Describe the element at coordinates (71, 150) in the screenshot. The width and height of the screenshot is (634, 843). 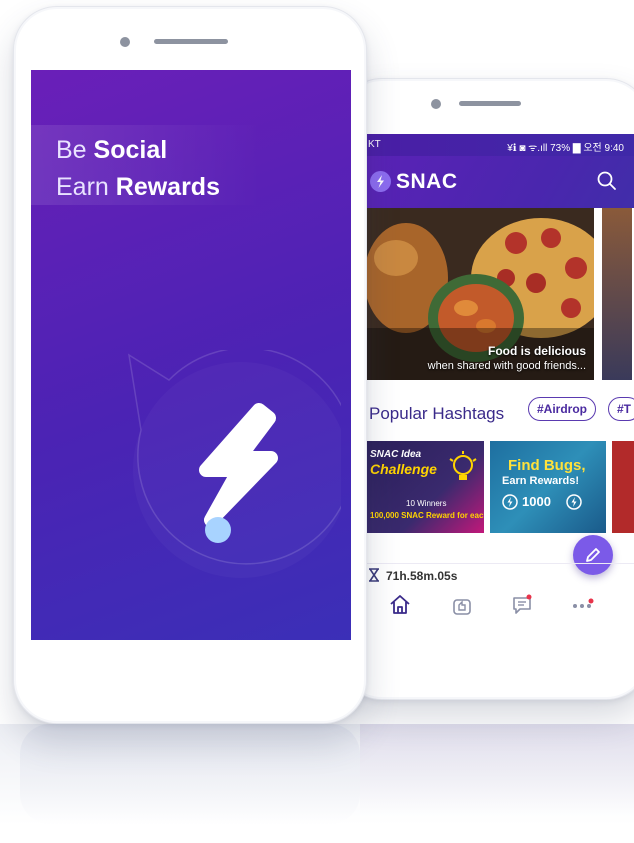
I see `tagline-line1-prefix: Be` at that location.